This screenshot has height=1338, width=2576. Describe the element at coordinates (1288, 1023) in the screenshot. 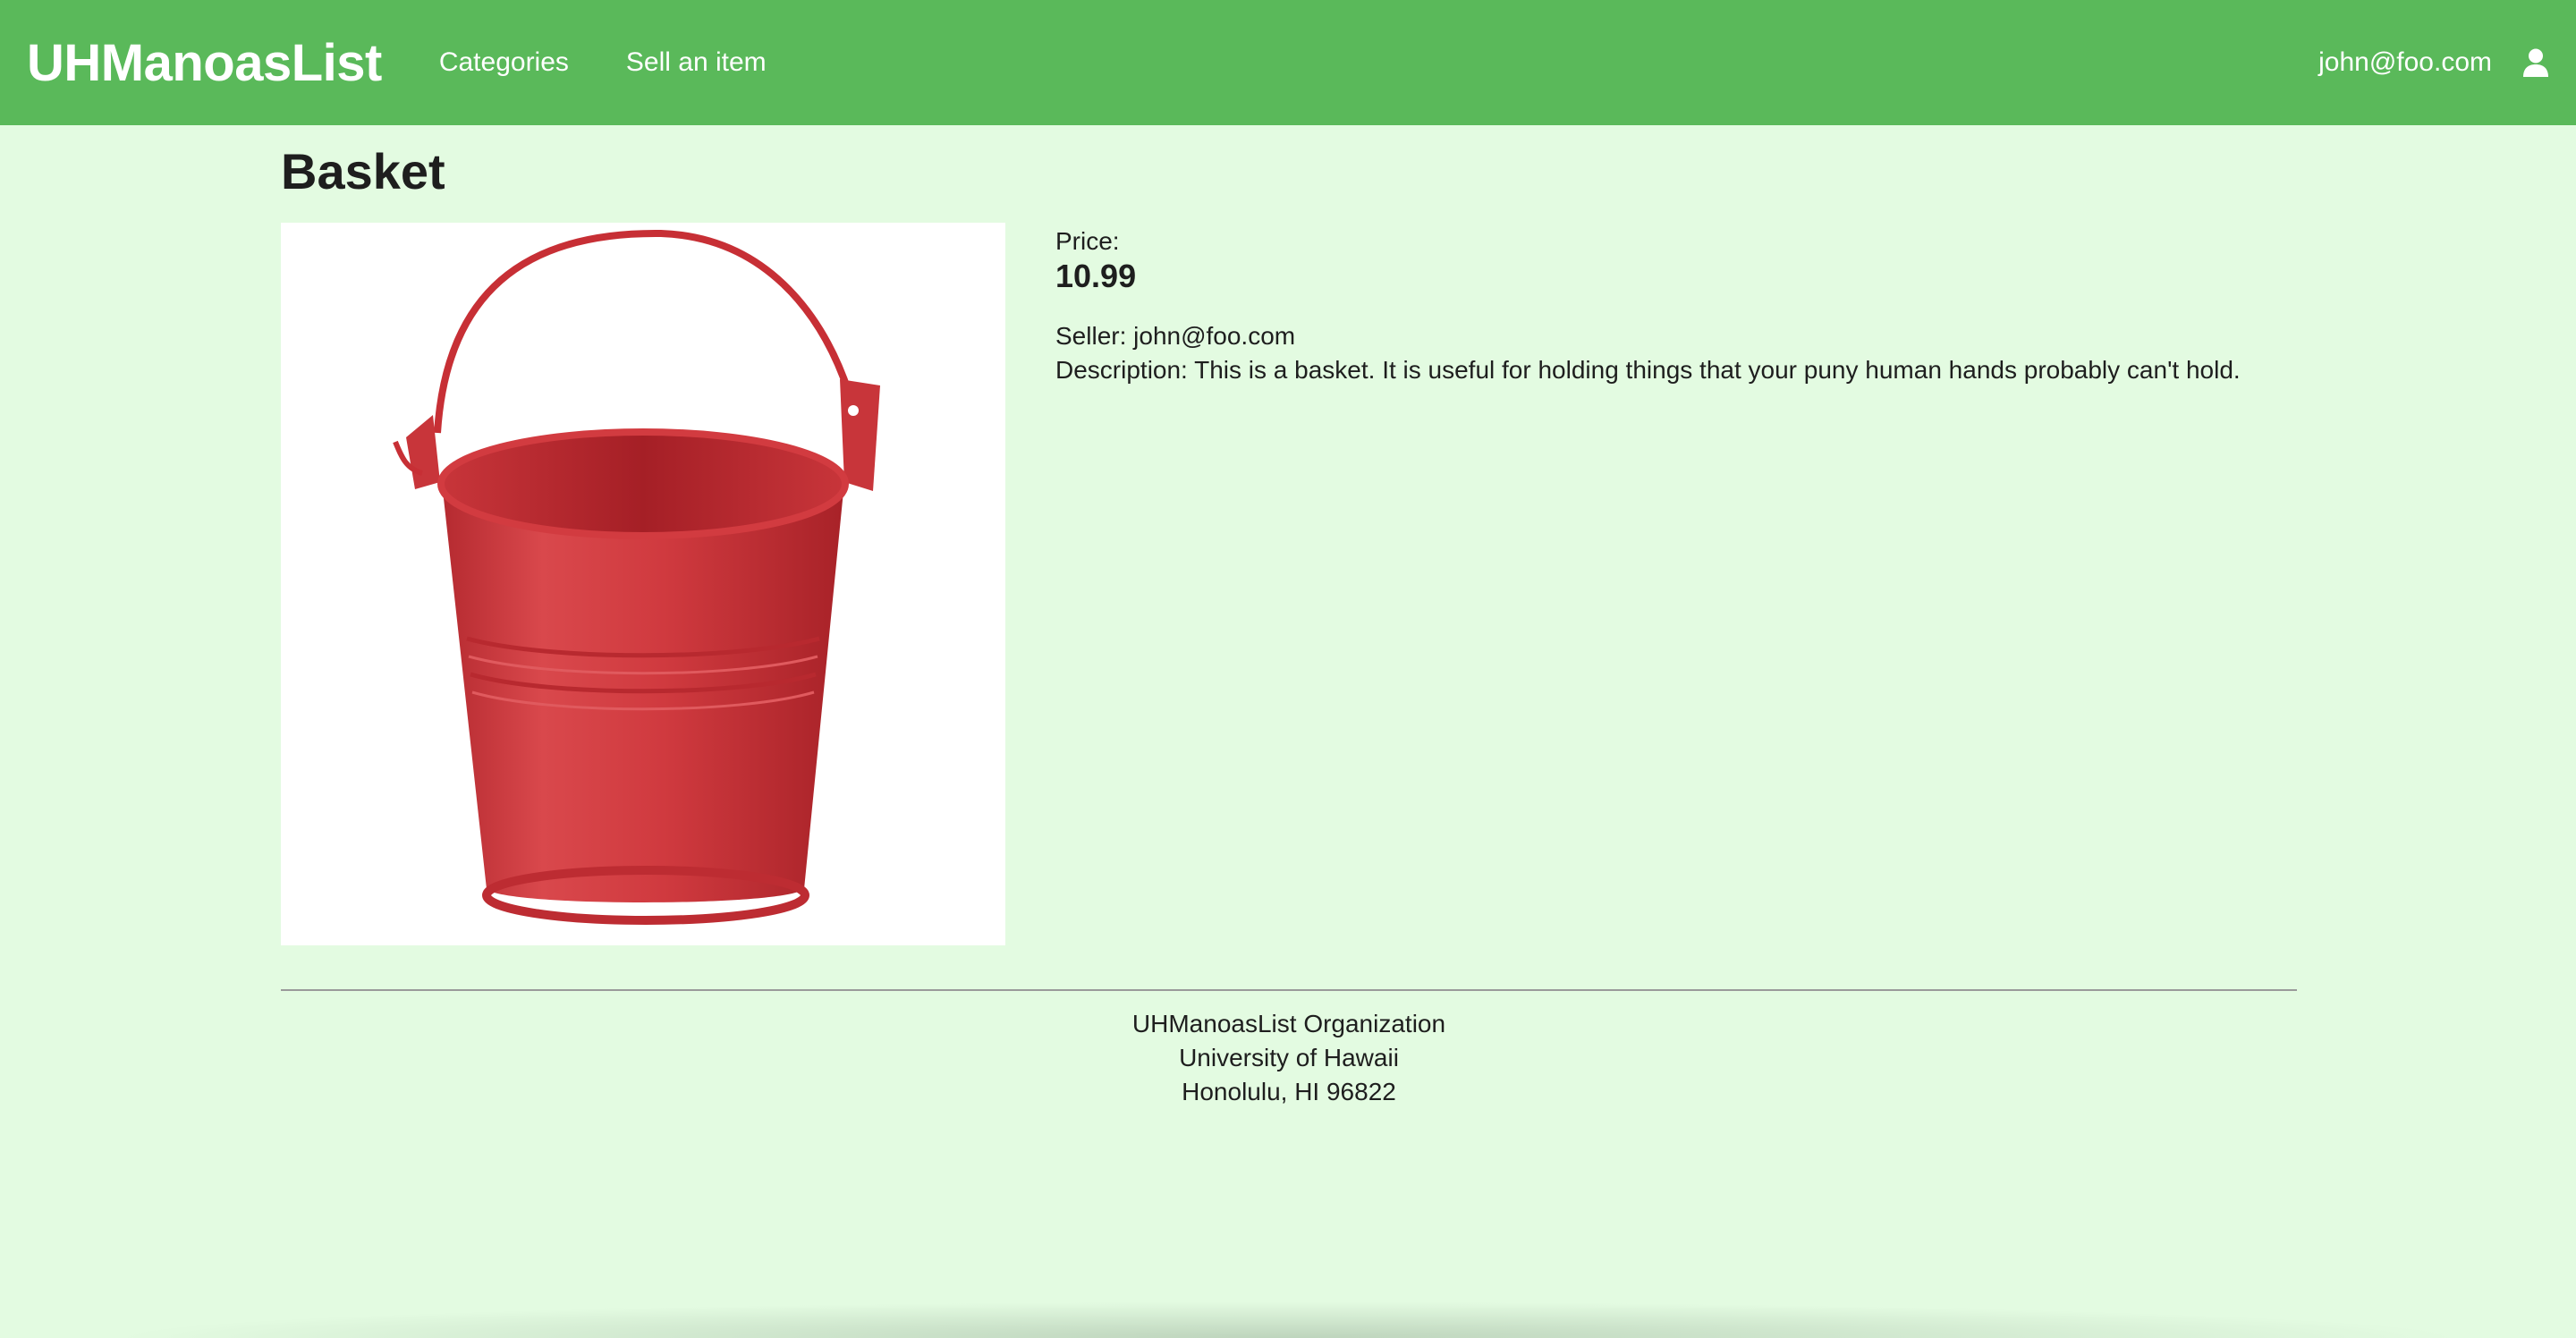

I see `footer-organization: UHManoasList Organization` at that location.